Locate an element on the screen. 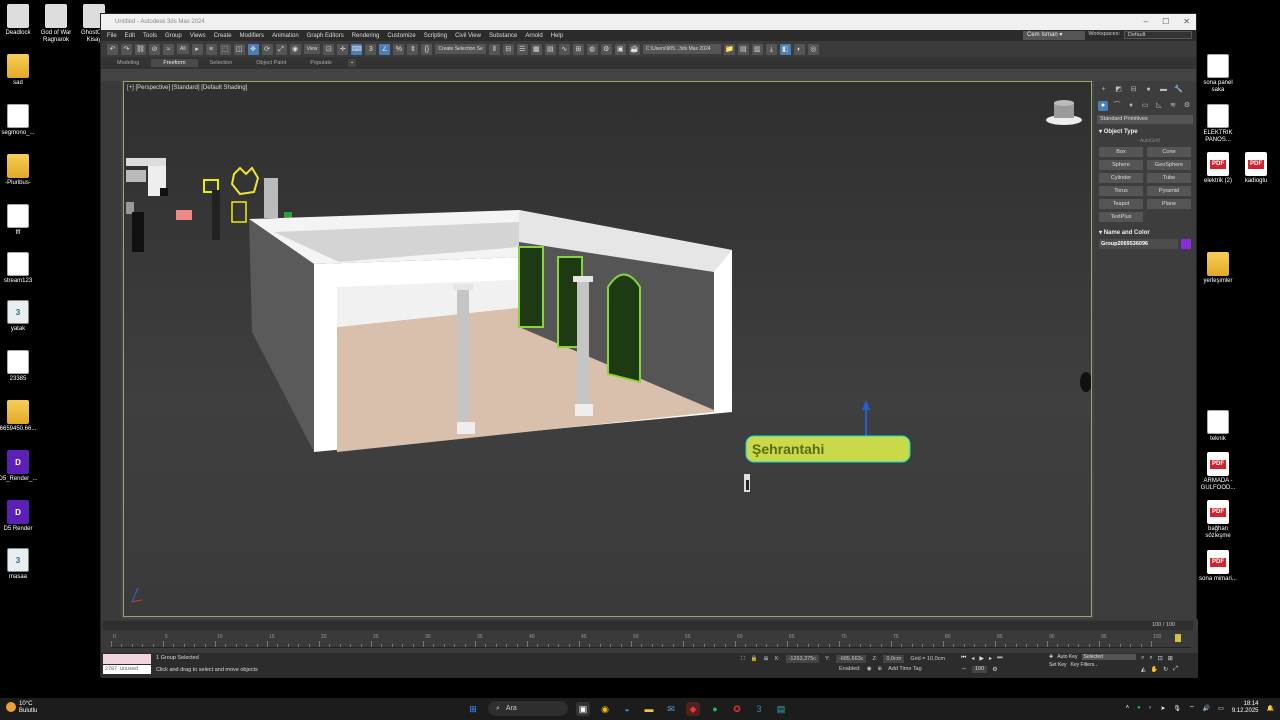 The width and height of the screenshot is (1280, 720). keyboard-shortcut-icon: ⌨ is located at coordinates (357, 49).